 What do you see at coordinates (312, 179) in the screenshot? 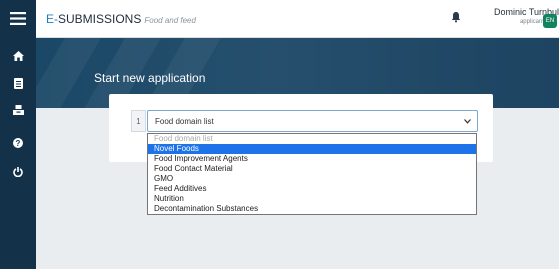
I see `dropdown-option-gmo: GMO` at bounding box center [312, 179].